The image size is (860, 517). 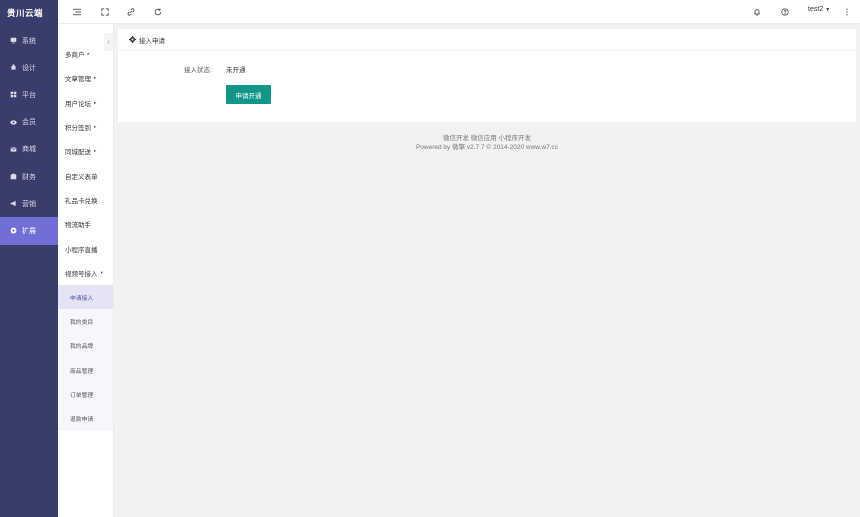 I want to click on sub-child-brands: 我的品牌, so click(x=85, y=345).